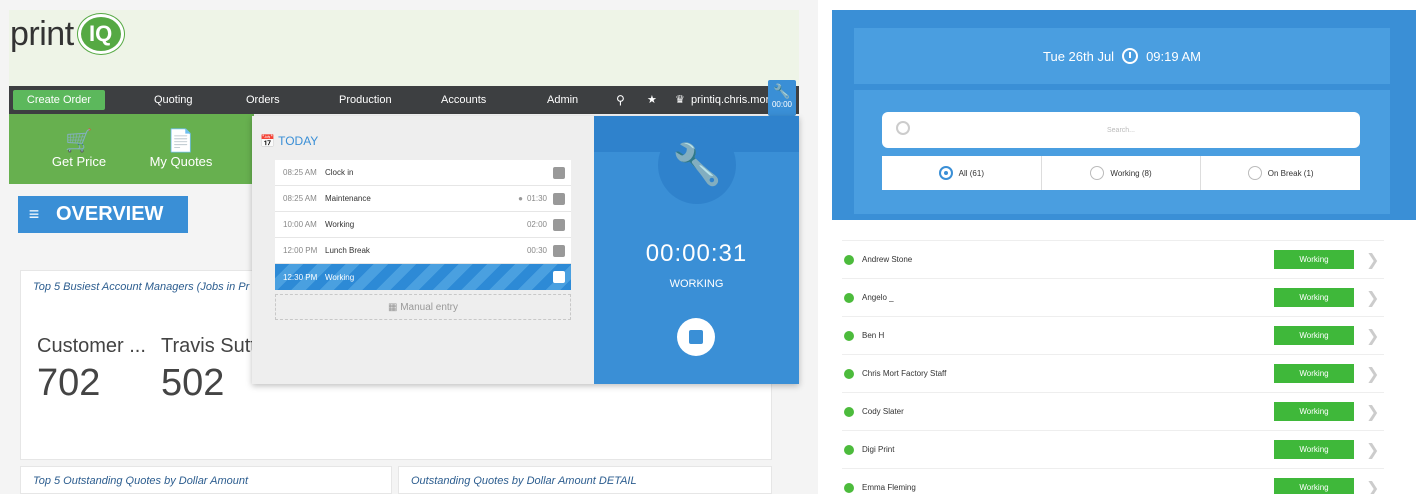  I want to click on today-label: TODAY, so click(298, 141).